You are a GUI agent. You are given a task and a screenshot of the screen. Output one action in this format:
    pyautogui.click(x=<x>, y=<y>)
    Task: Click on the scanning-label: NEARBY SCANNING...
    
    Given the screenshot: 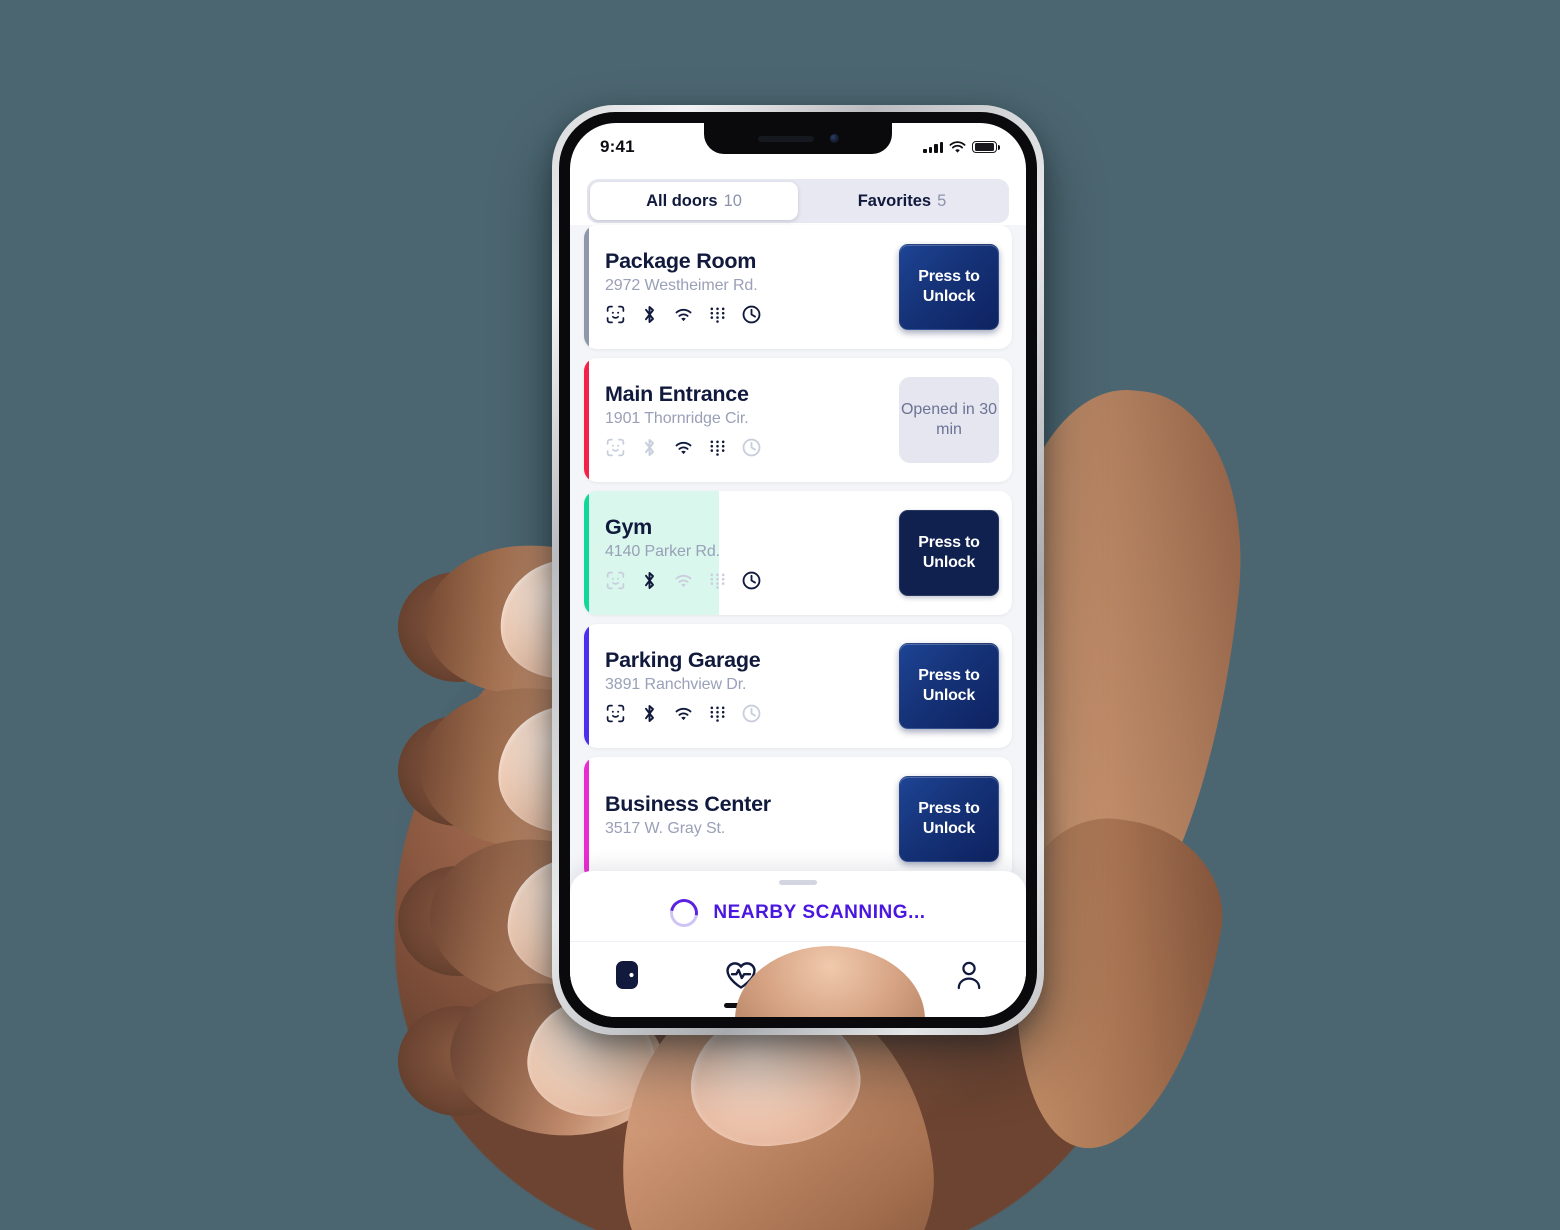 What is the action you would take?
    pyautogui.click(x=819, y=912)
    